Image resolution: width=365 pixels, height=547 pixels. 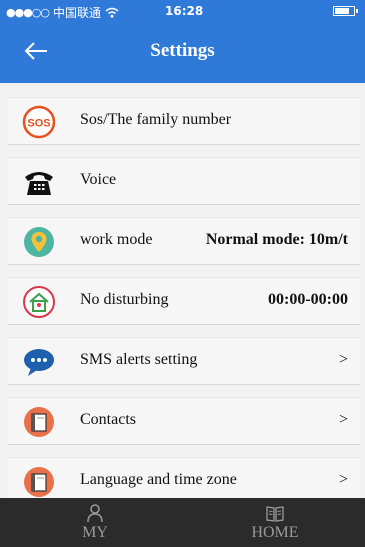 What do you see at coordinates (156, 119) in the screenshot?
I see `setting-label: Sos/The family number` at bounding box center [156, 119].